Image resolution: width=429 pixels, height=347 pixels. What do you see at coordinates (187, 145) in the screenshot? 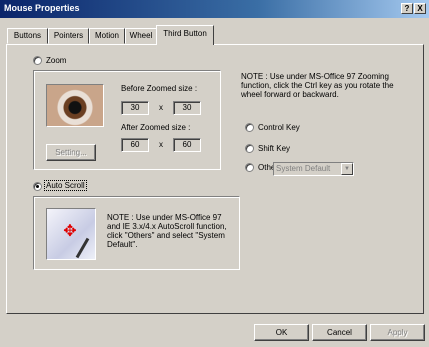
I see `after-height-field: 60` at bounding box center [187, 145].